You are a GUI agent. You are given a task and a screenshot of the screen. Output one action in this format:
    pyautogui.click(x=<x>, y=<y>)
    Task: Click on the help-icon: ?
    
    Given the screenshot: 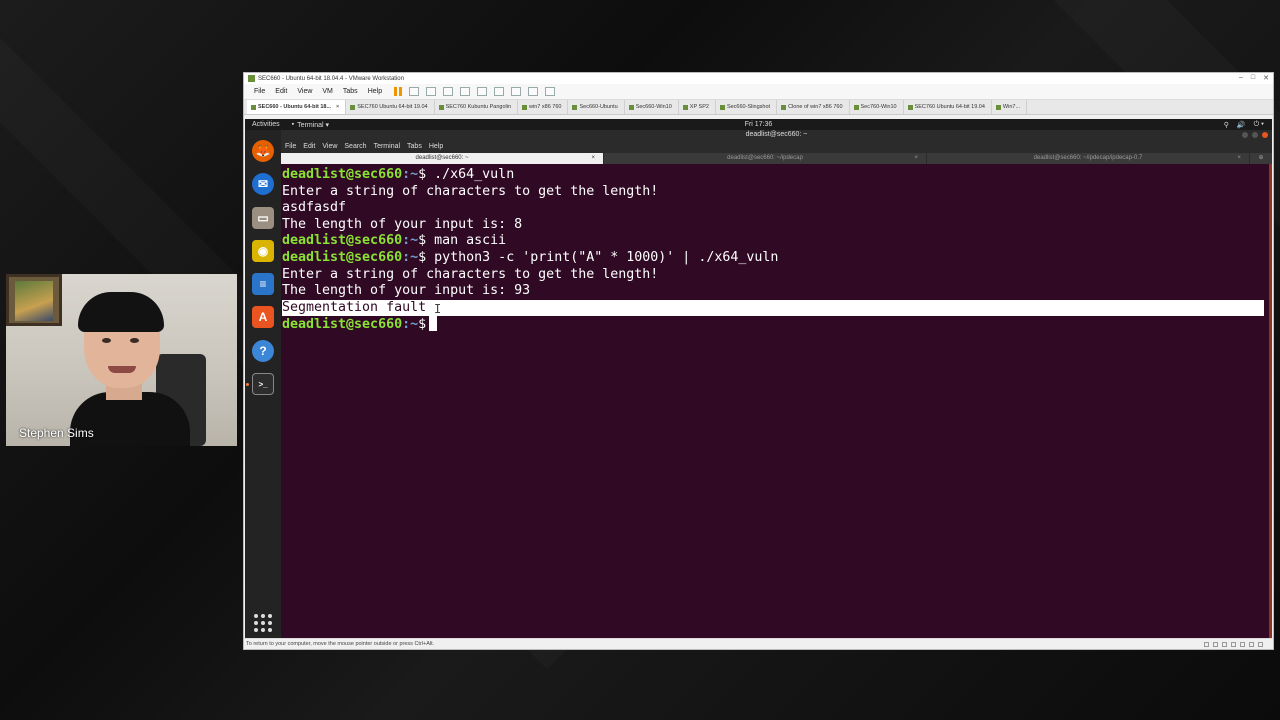 What is the action you would take?
    pyautogui.click(x=263, y=351)
    